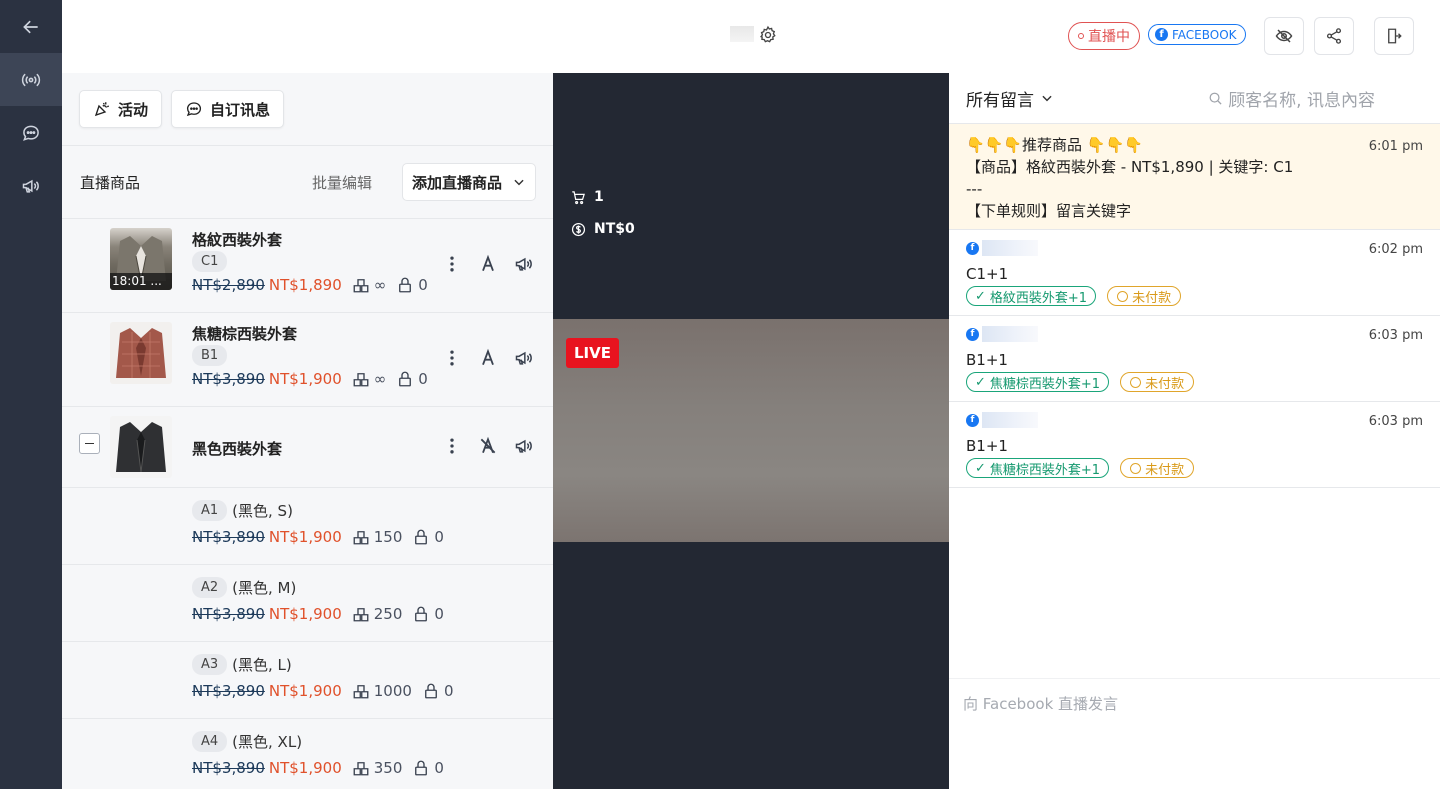  Describe the element at coordinates (307, 754) in the screenshot. I see `variant-row: A4 (黑色, XL) NT$3,890 NT$1,900 350 0` at that location.